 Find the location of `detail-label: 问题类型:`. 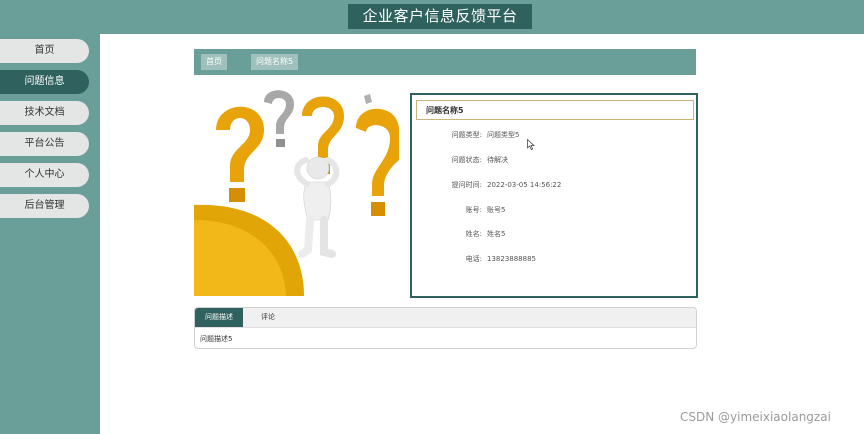

detail-label: 问题类型: is located at coordinates (466, 135).